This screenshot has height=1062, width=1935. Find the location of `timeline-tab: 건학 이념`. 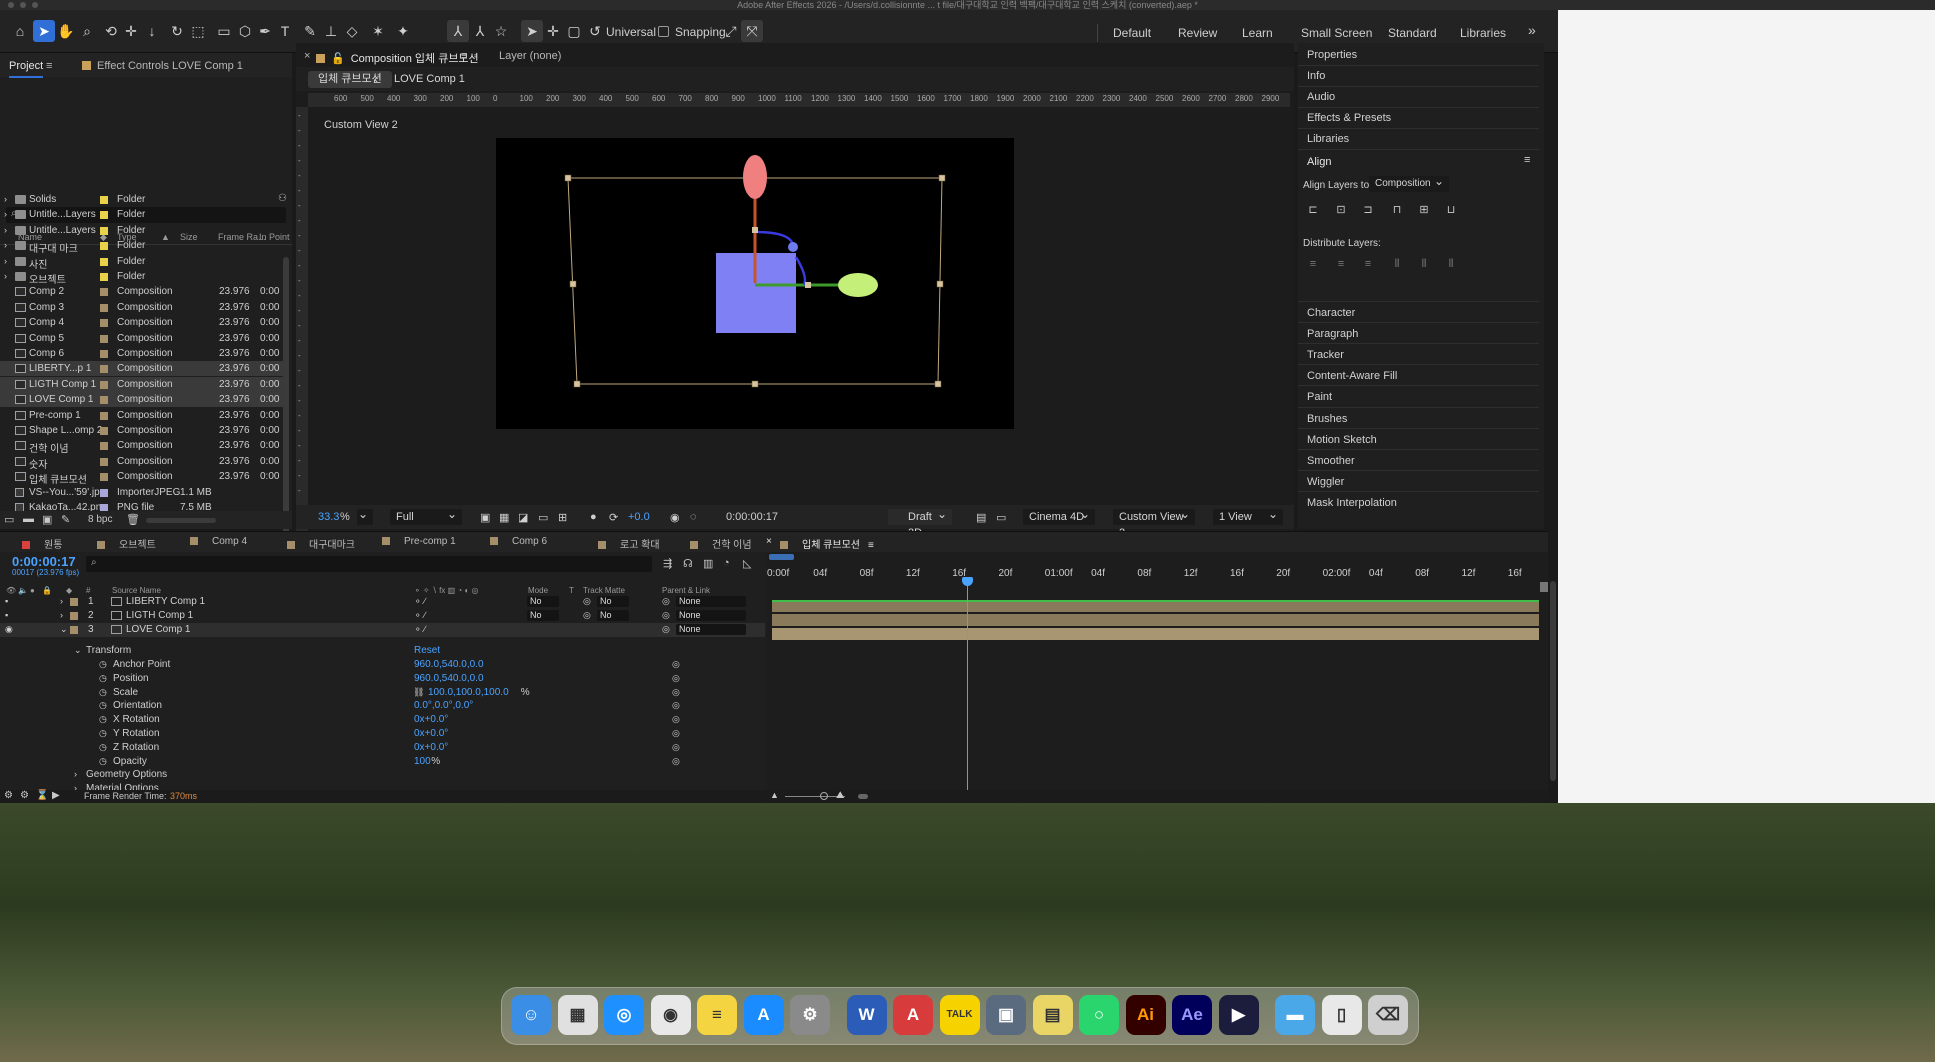

timeline-tab: 건학 이념 is located at coordinates (721, 543).